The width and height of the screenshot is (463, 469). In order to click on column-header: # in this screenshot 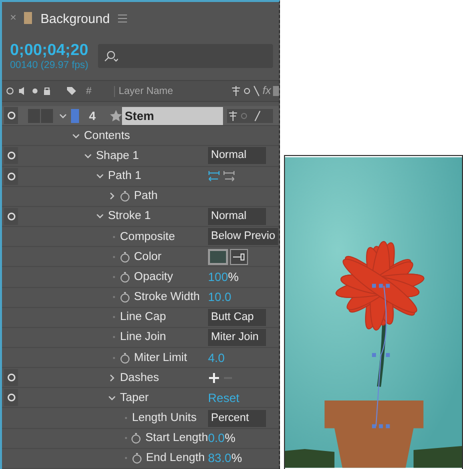, I will do `click(89, 91)`.